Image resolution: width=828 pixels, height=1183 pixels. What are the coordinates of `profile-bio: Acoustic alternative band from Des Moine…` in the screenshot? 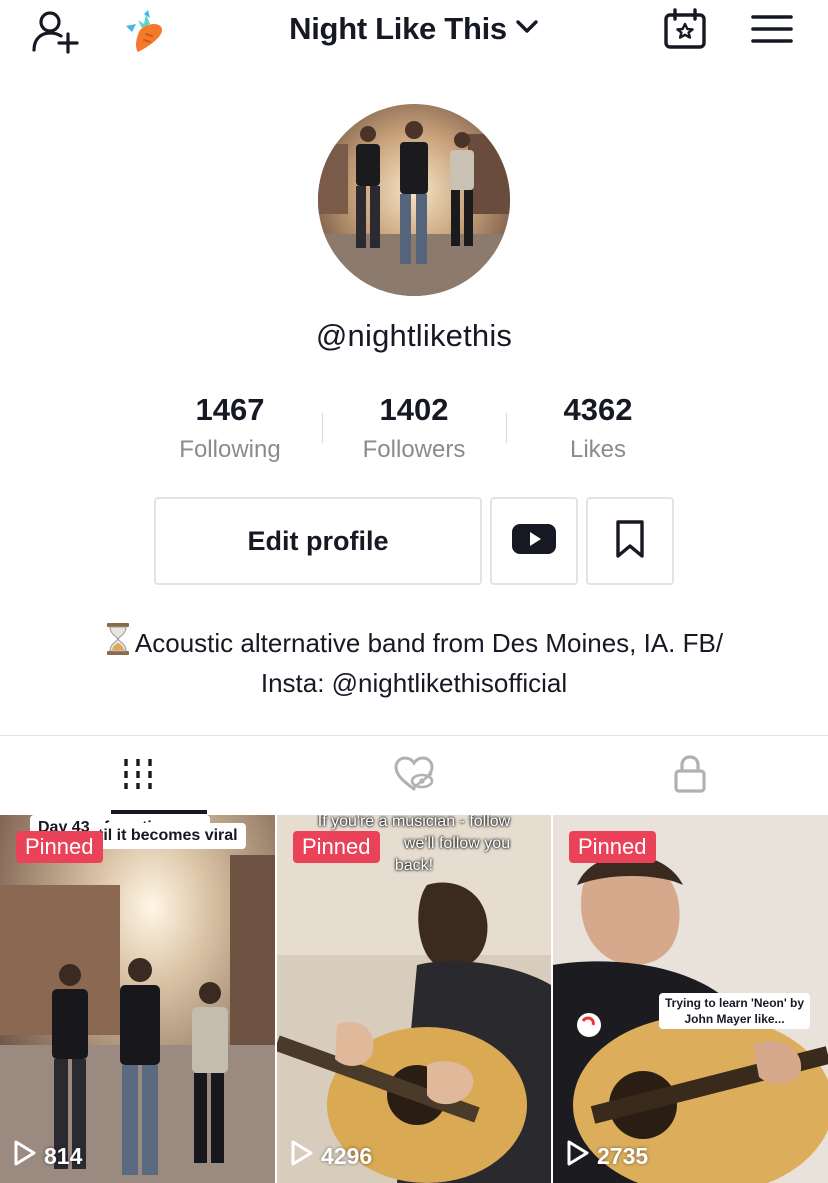 It's located at (414, 661).